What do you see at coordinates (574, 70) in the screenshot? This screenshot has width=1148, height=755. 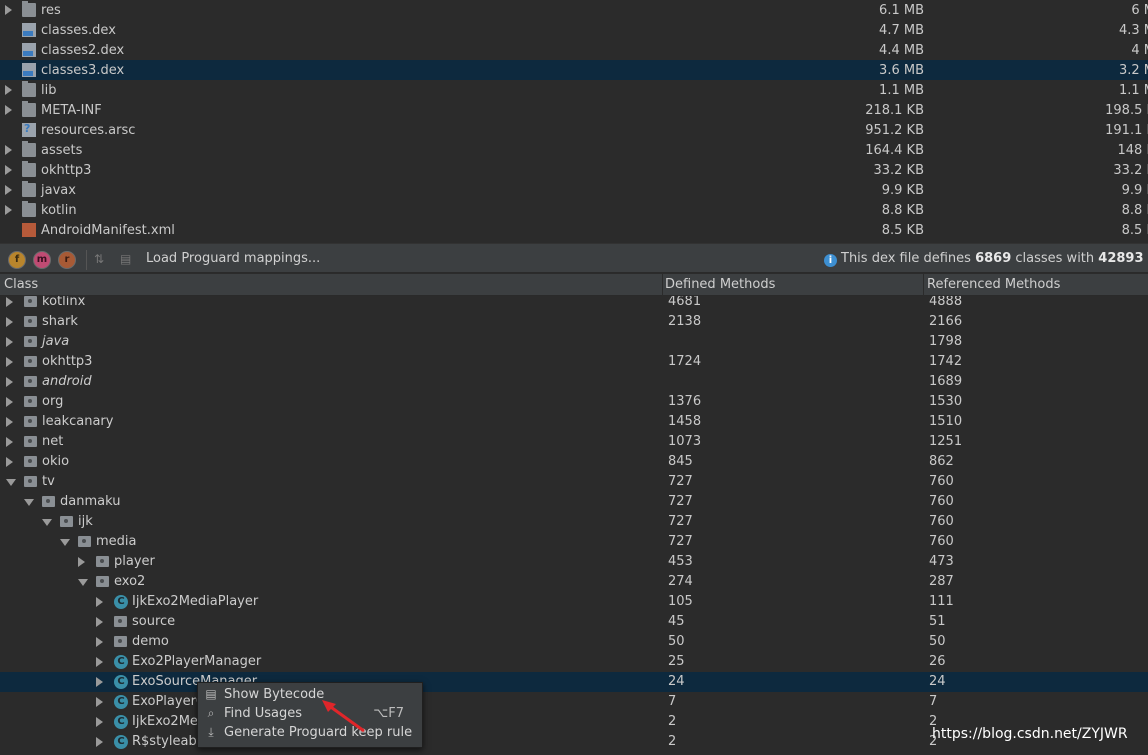 I see `file-row: classes3.dex 3.6 MB 3.2 M` at bounding box center [574, 70].